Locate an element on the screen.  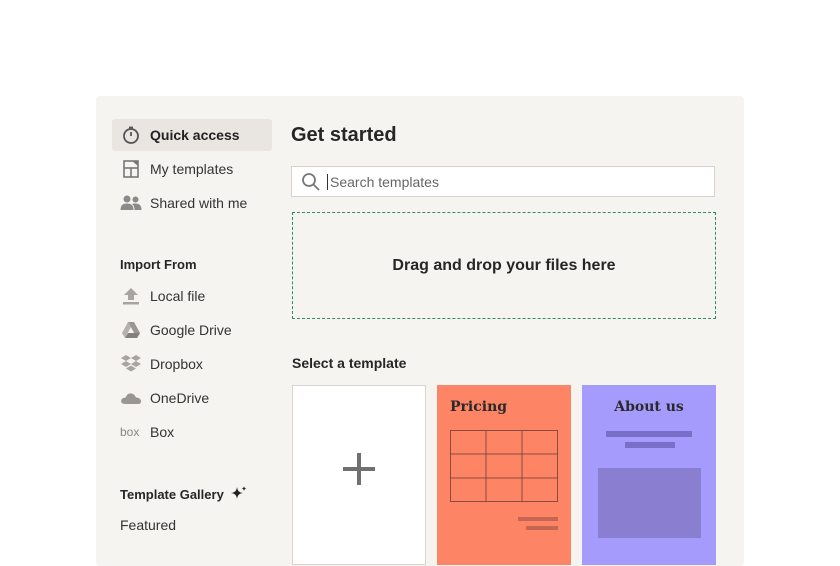
sidebar-item-label: Shared with me is located at coordinates (199, 203).